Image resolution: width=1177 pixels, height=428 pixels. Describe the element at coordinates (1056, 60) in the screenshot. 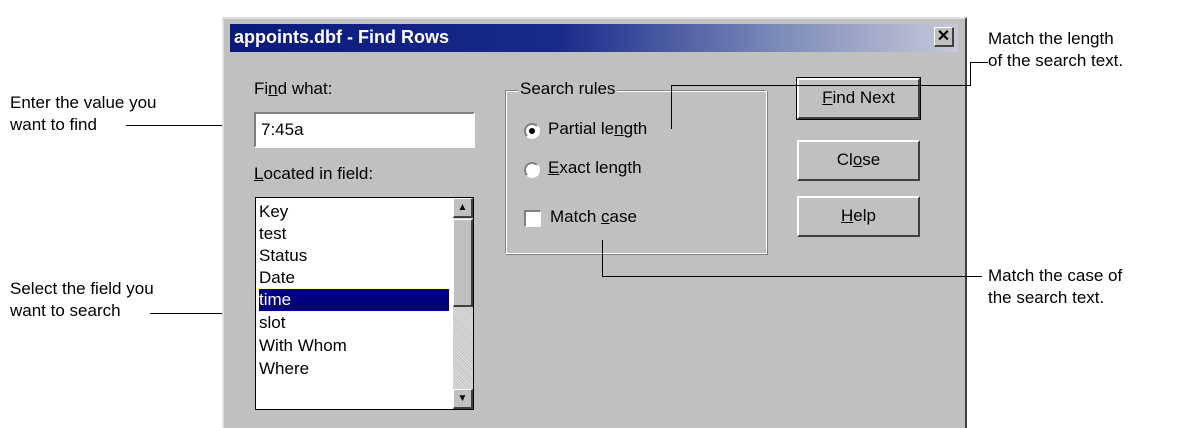

I see `callout-length-line2: of the search text.` at that location.